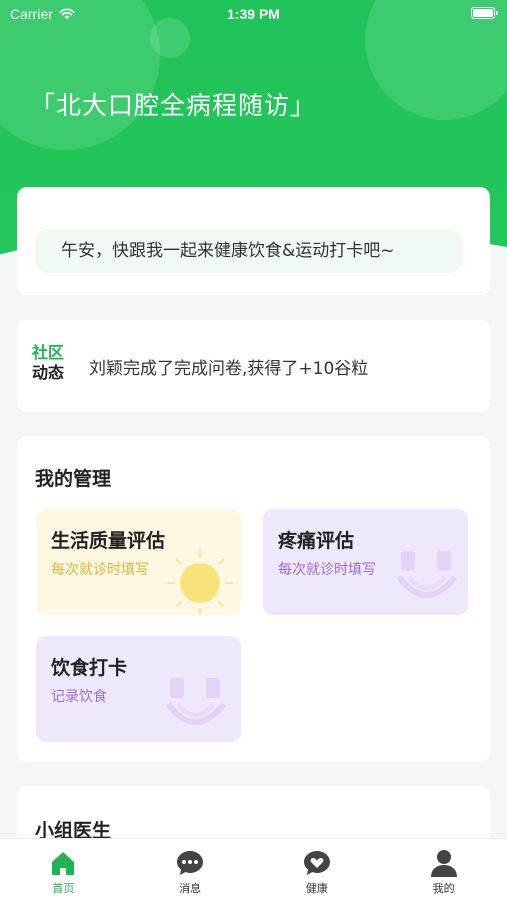 This screenshot has height=900, width=507. I want to click on tile-pain-assessment: 疼痛评估 每次就诊时填写, so click(365, 562).